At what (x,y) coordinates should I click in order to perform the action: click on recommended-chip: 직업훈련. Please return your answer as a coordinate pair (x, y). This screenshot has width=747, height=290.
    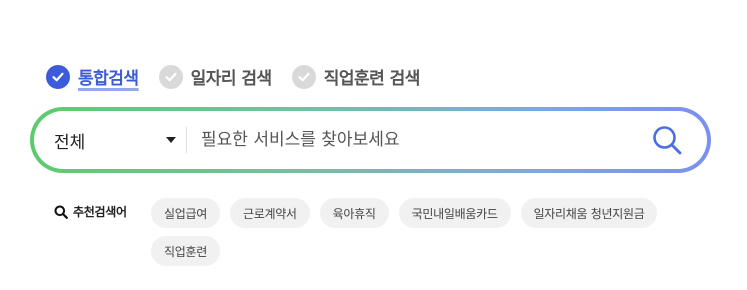
    Looking at the image, I should click on (185, 251).